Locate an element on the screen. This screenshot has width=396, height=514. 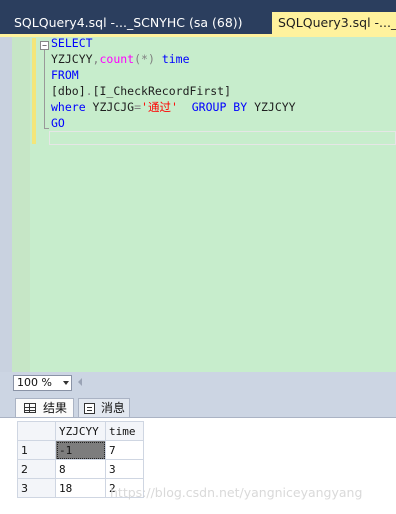
row-number: 1 is located at coordinates (36, 450).